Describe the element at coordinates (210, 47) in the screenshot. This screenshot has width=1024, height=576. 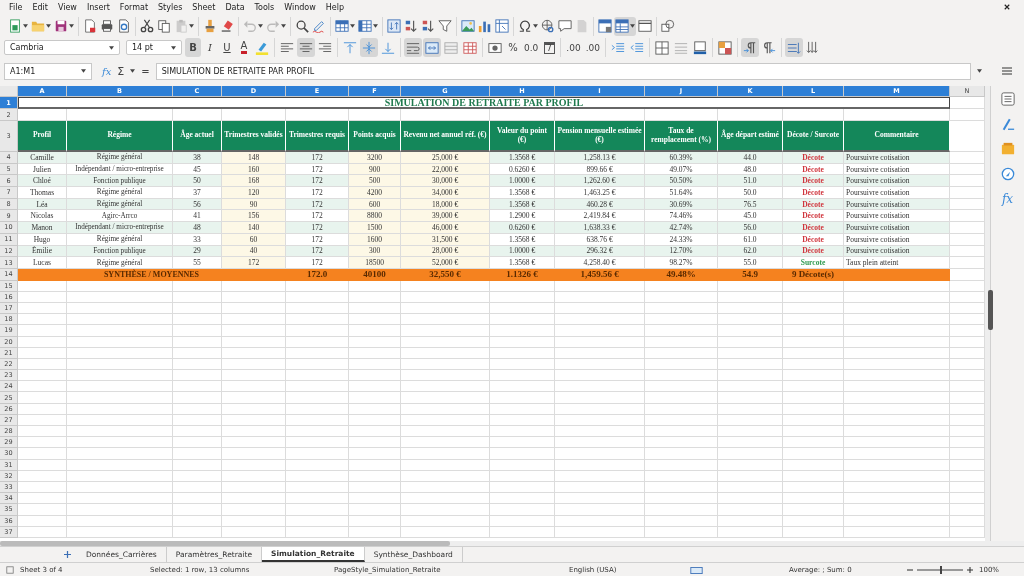
I see `italic-button: I` at that location.